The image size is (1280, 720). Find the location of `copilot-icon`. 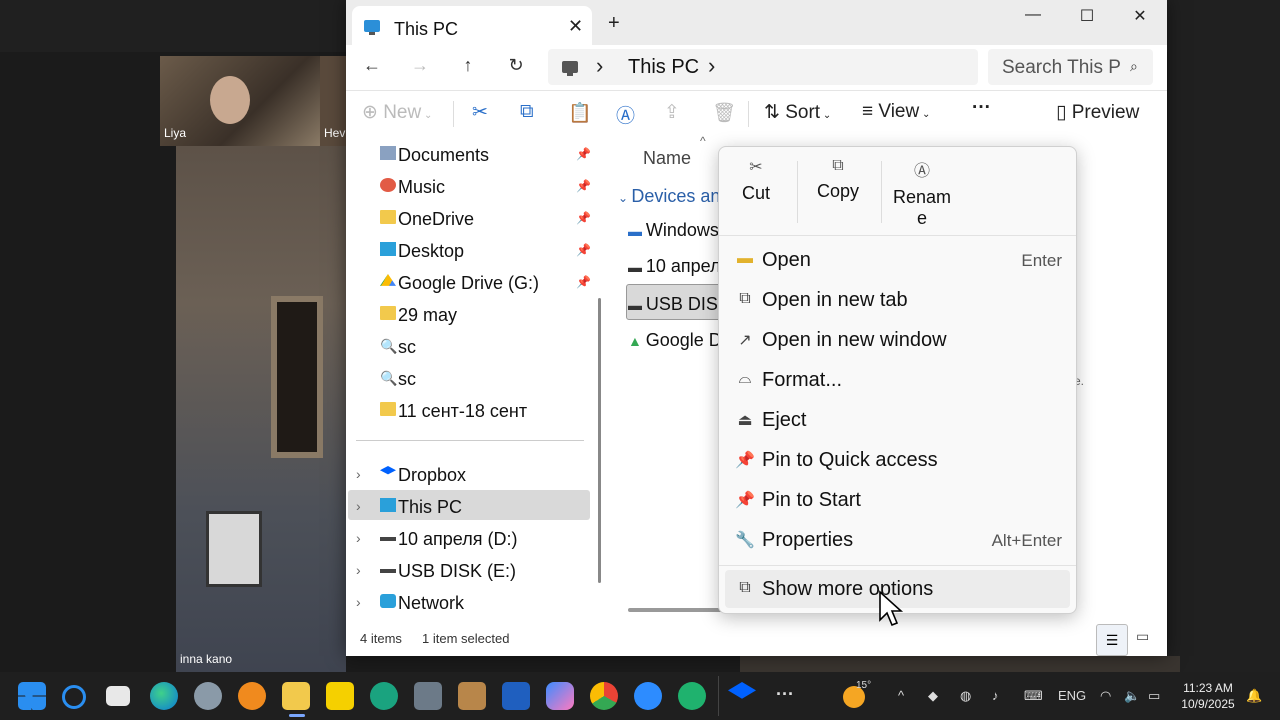

copilot-icon is located at coordinates (560, 696).